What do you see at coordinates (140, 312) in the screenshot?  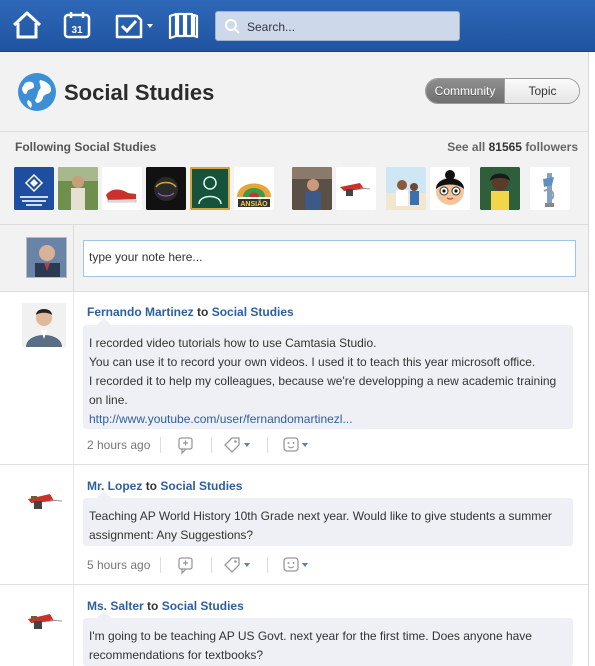 I see `post-author: Fernando Martinez` at bounding box center [140, 312].